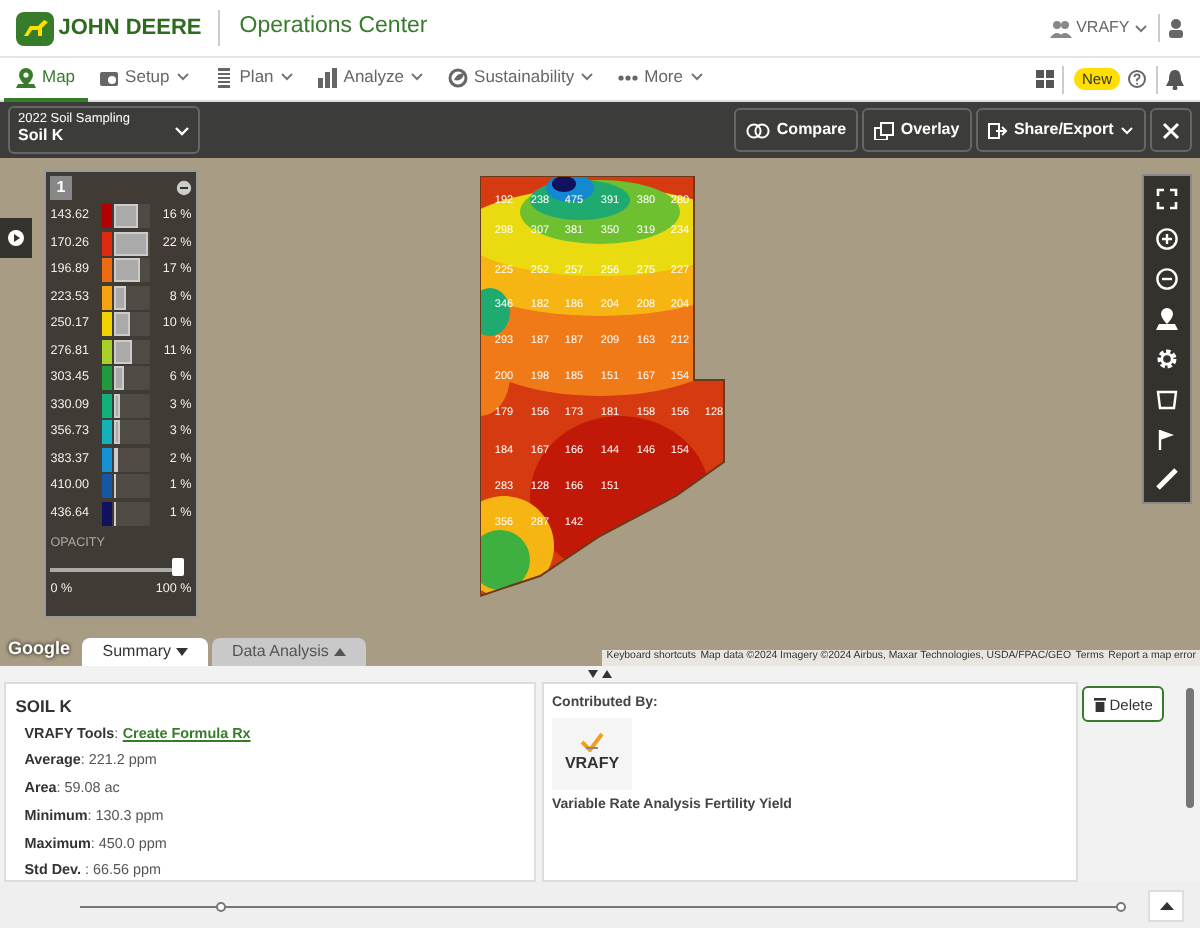 The width and height of the screenshot is (1200, 928). I want to click on toggle-icon, so click(183, 188).